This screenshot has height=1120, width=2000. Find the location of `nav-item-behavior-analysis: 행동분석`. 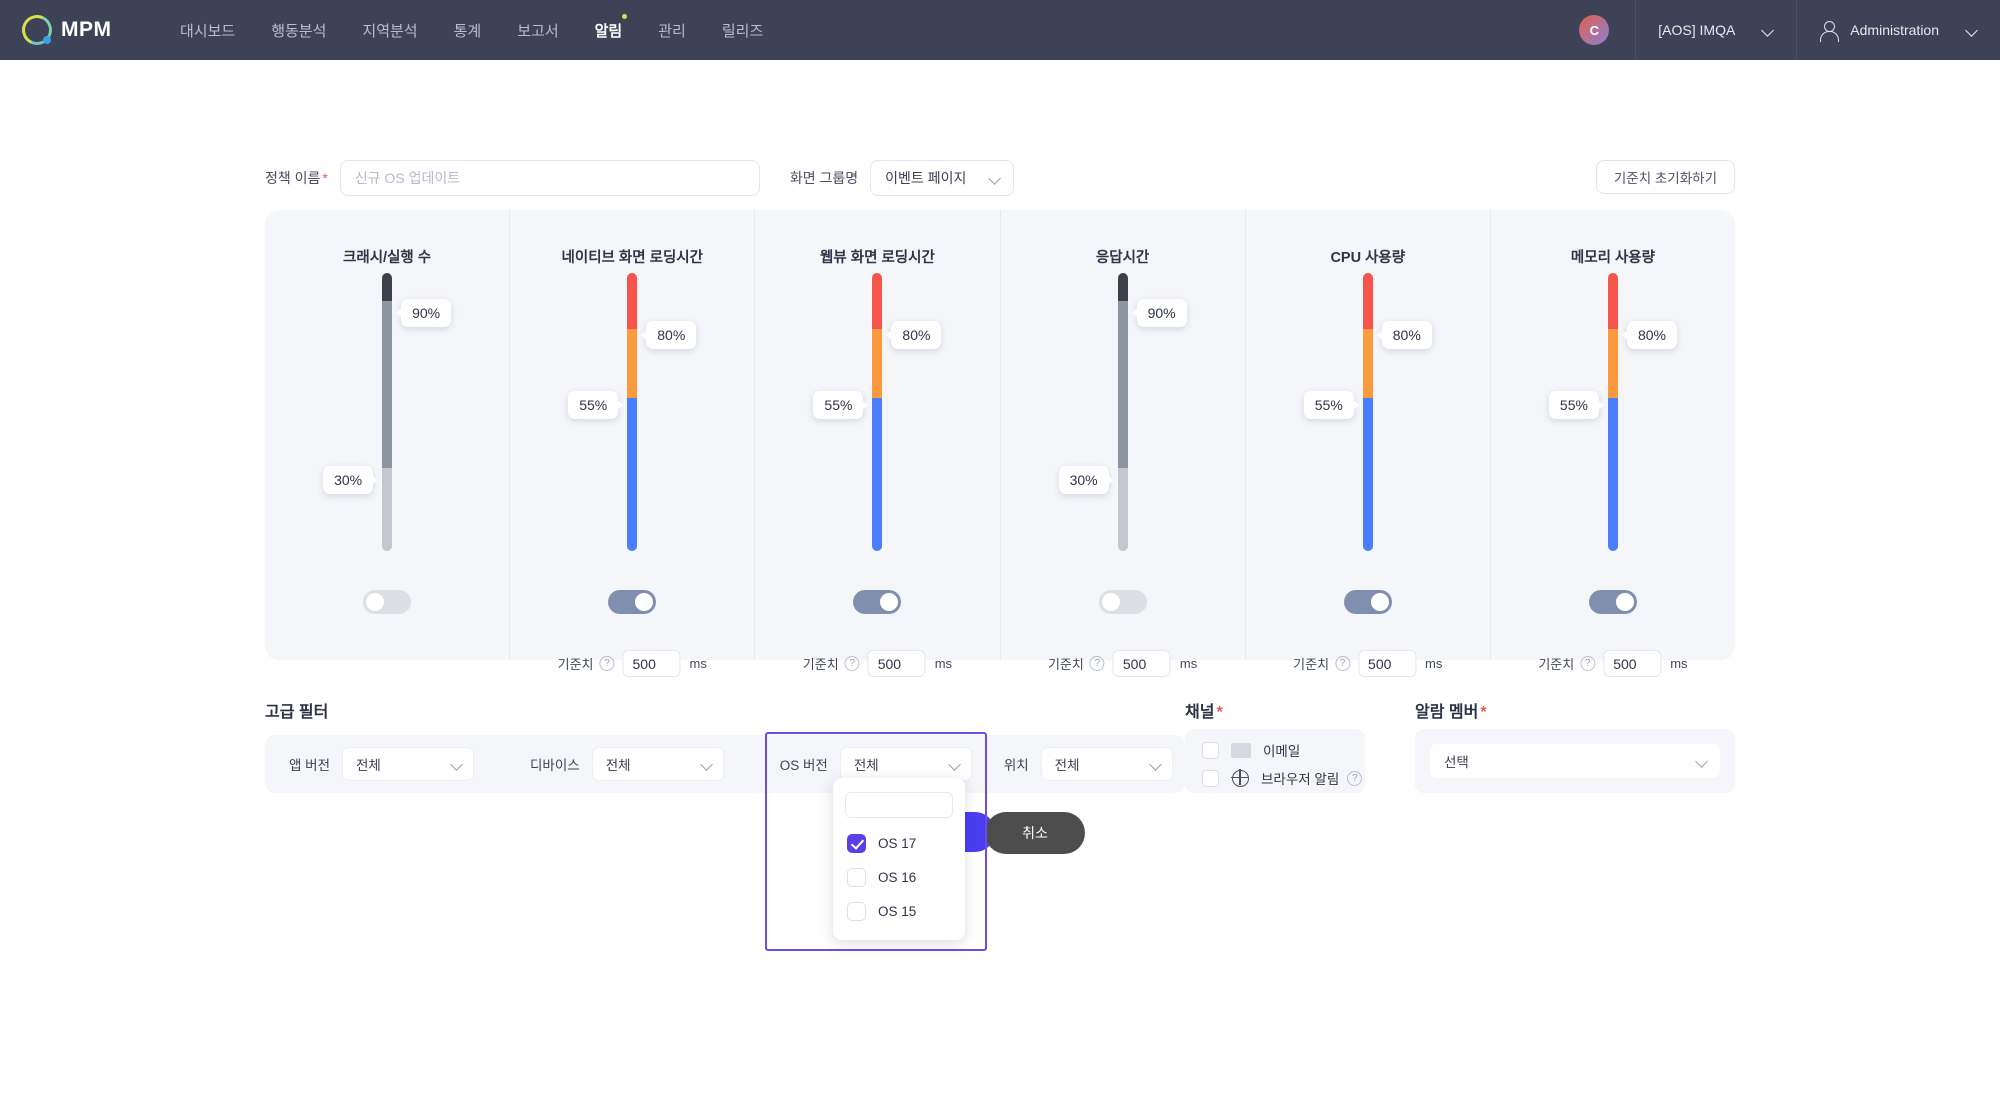

nav-item-behavior-analysis: 행동분석 is located at coordinates (298, 30).